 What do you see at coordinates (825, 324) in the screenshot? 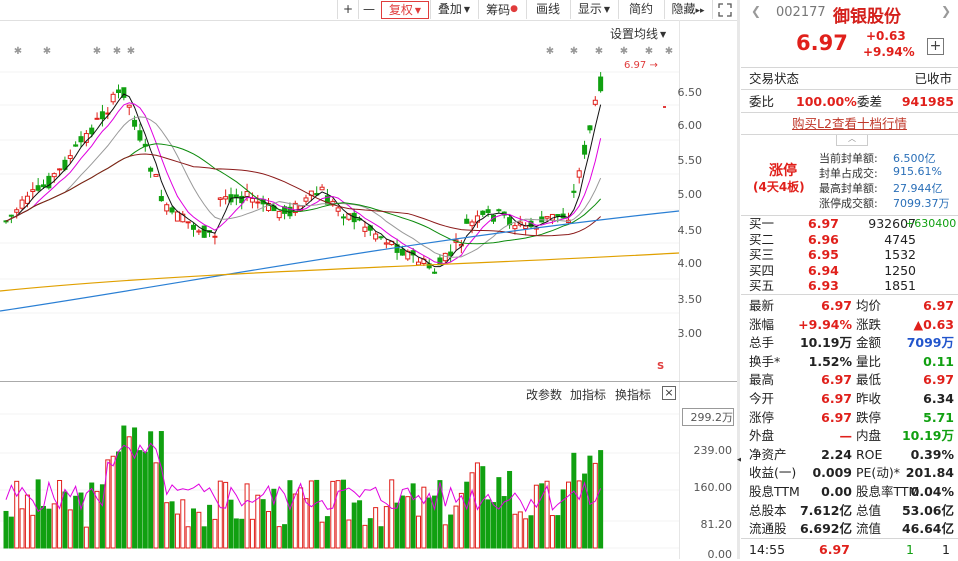
I see `stat-value: +9.94%` at bounding box center [825, 324].